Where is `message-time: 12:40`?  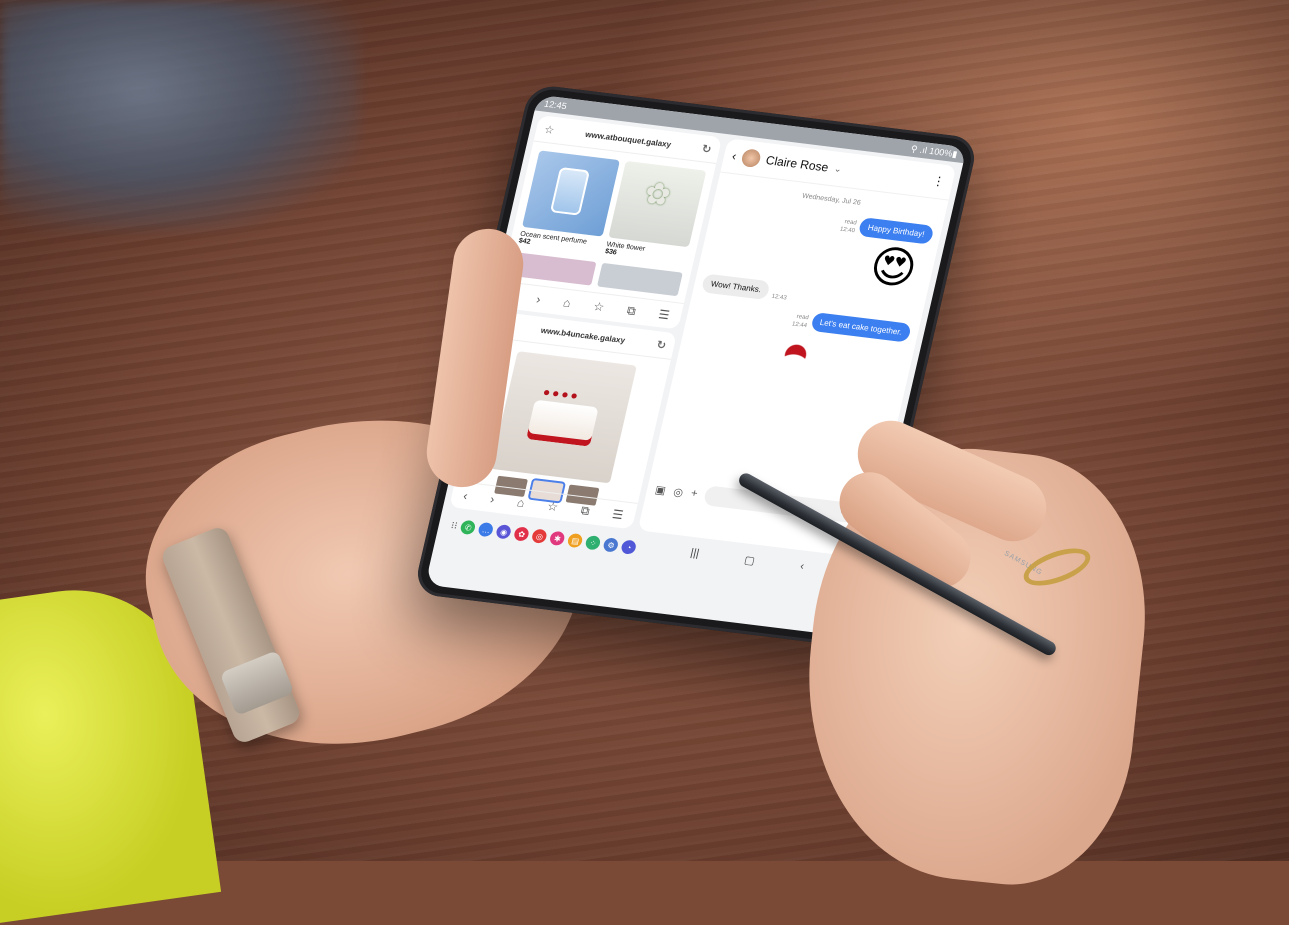
message-time: 12:40 is located at coordinates (847, 230).